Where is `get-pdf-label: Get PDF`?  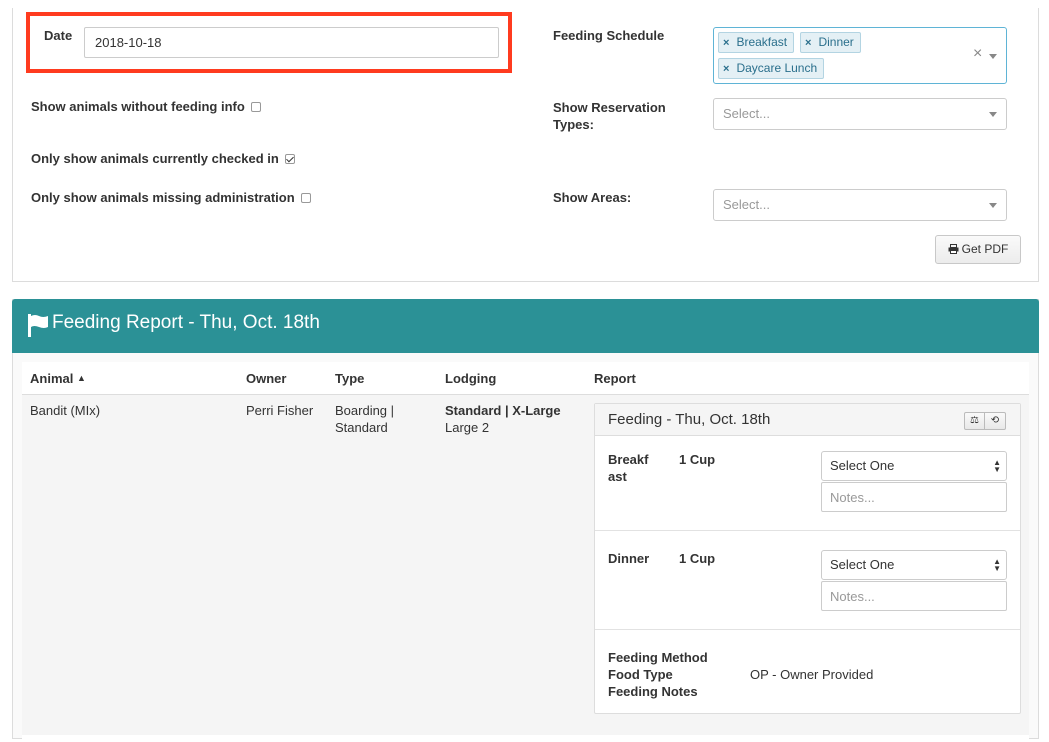
get-pdf-label: Get PDF is located at coordinates (985, 249).